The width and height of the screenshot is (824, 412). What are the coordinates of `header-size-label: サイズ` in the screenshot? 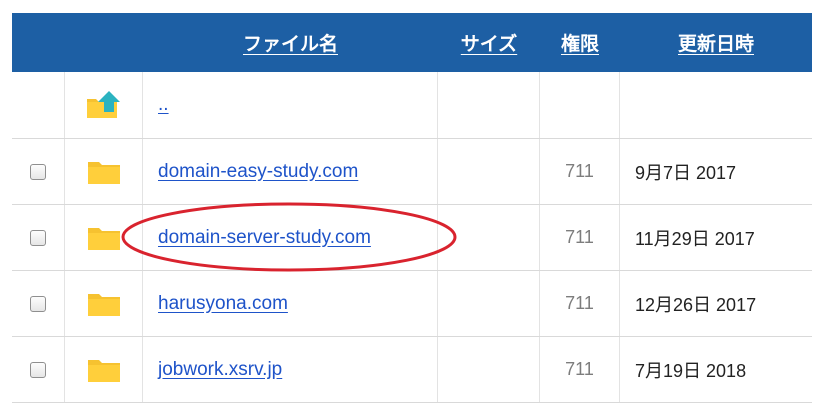 It's located at (489, 42).